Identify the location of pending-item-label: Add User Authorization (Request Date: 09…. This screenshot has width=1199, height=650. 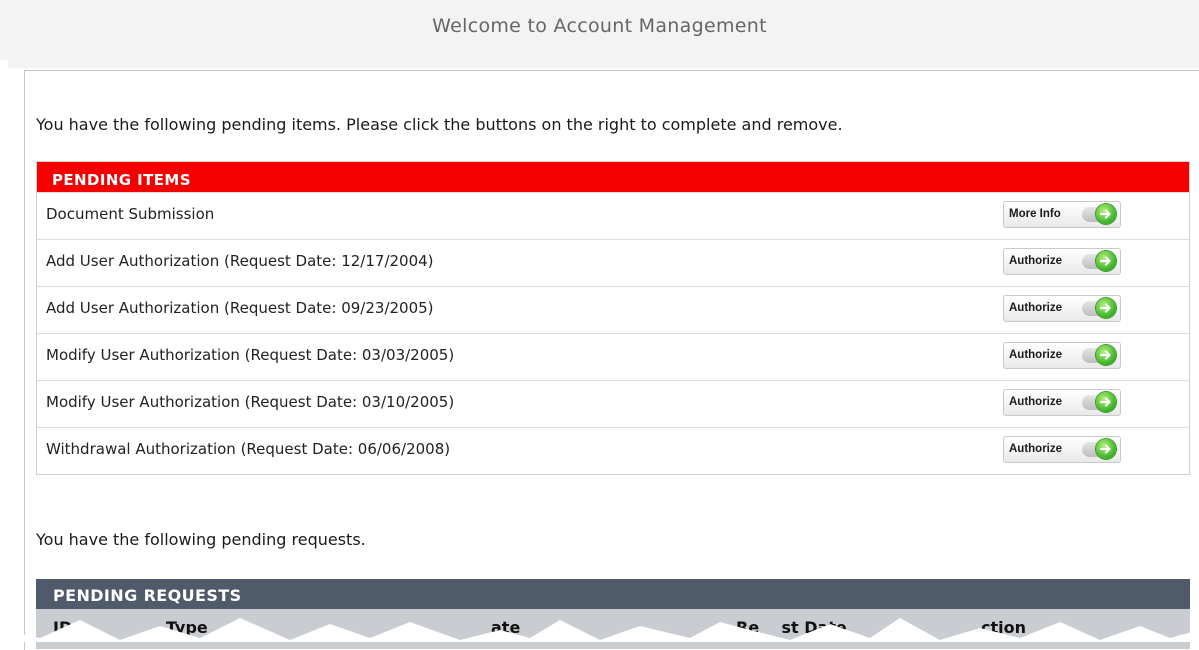
(240, 308).